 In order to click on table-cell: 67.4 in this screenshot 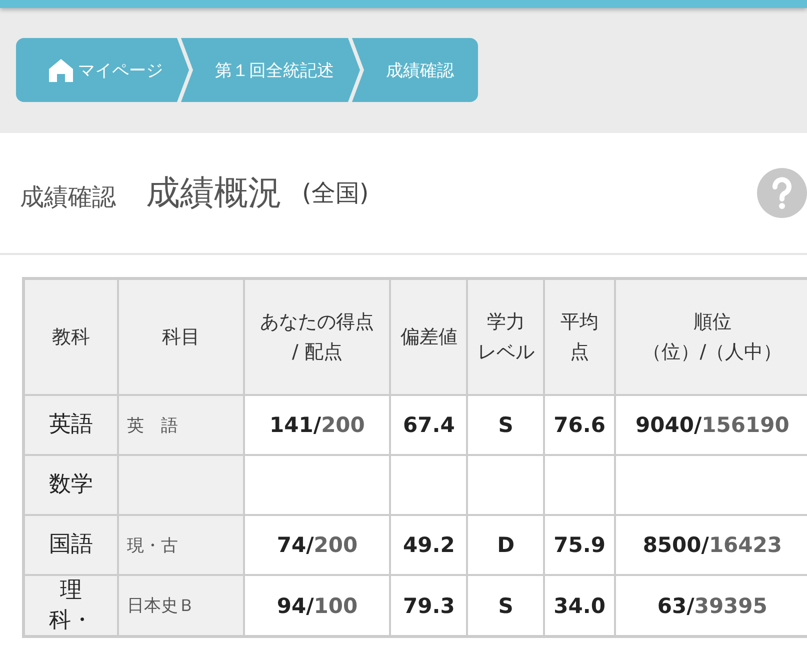, I will do `click(429, 425)`.